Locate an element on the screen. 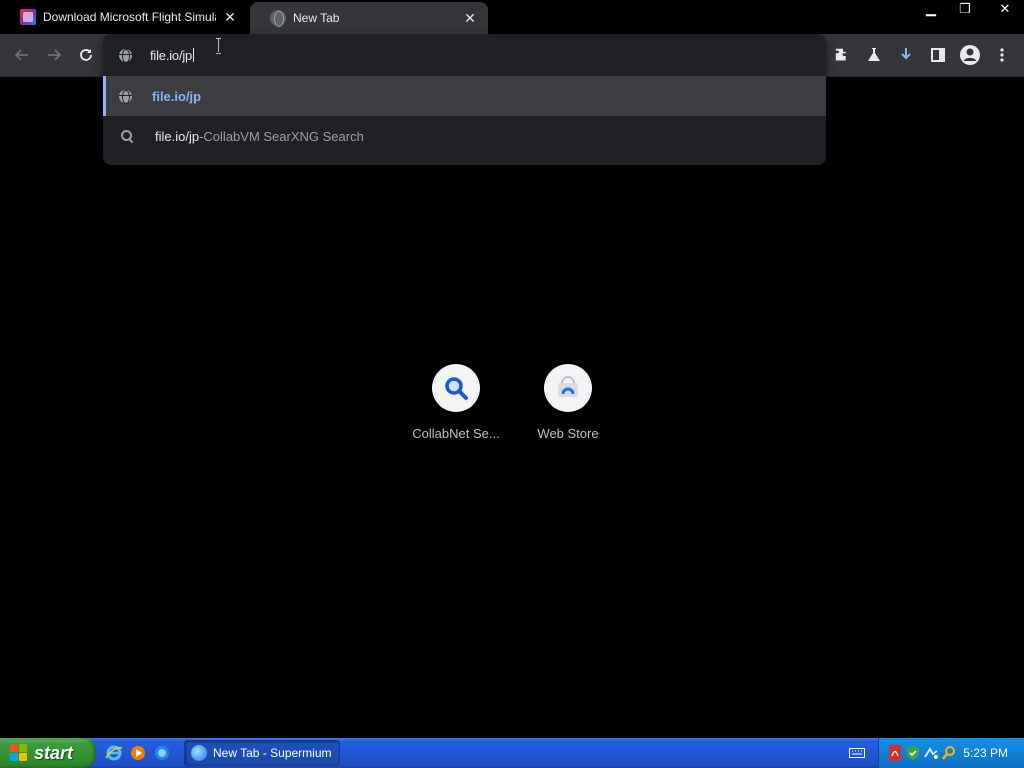  internet-explorer-icon is located at coordinates (114, 753).